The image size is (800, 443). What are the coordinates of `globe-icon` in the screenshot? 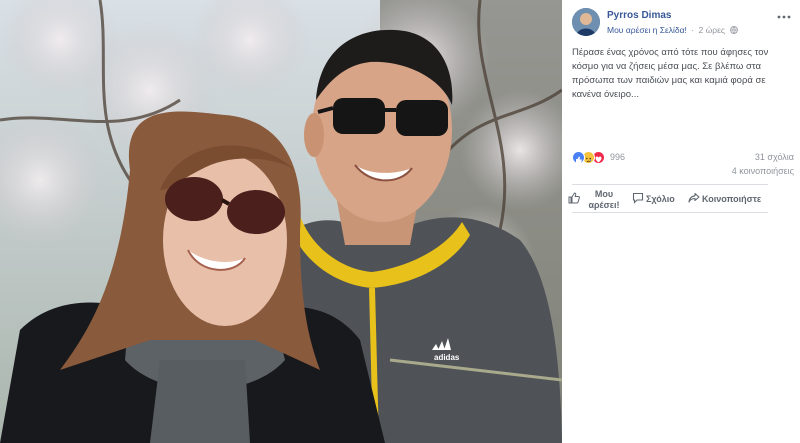 It's located at (734, 30).